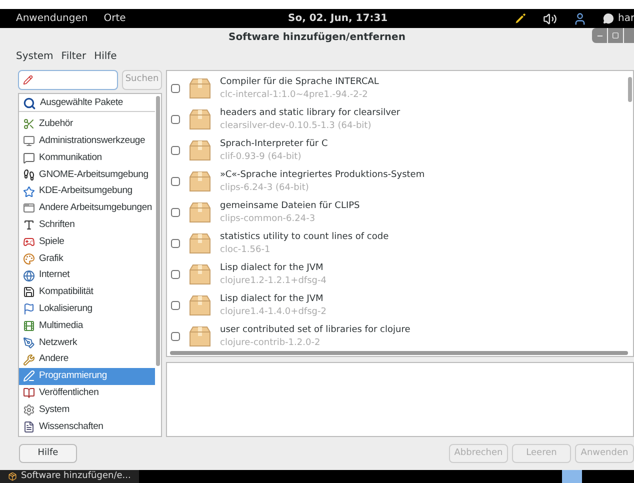 The image size is (634, 483). What do you see at coordinates (29, 292) in the screenshot?
I see `floppy-icon` at bounding box center [29, 292].